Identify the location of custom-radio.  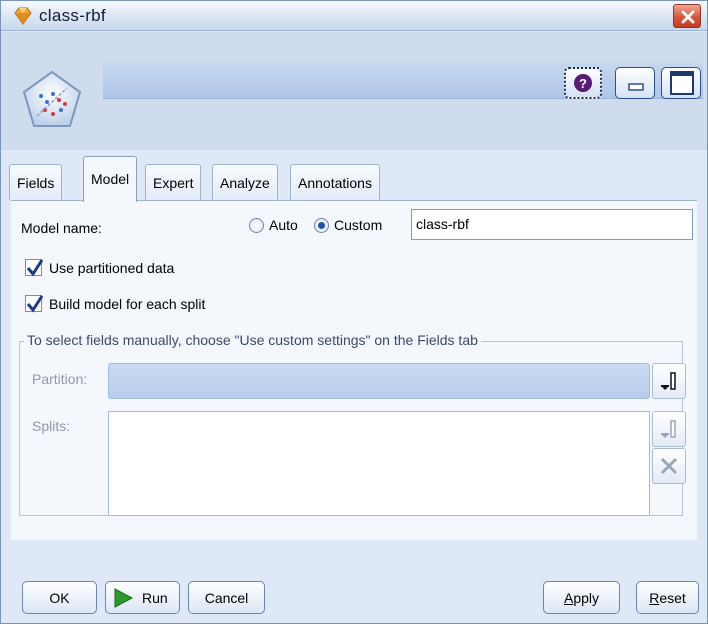
(321, 225).